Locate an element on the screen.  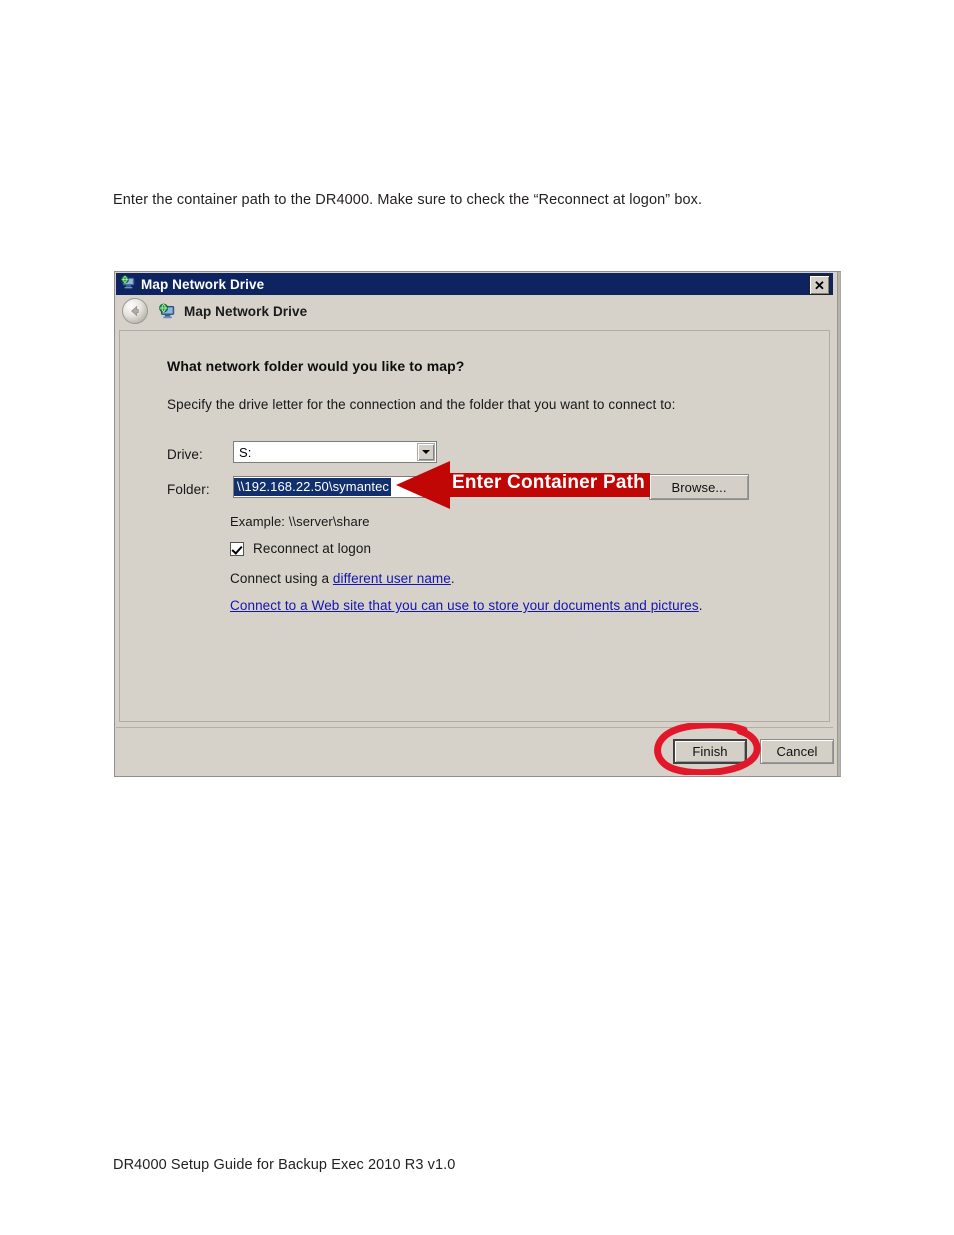
reconnect-checkbox-label: Reconnect at logon is located at coordinates (312, 548).